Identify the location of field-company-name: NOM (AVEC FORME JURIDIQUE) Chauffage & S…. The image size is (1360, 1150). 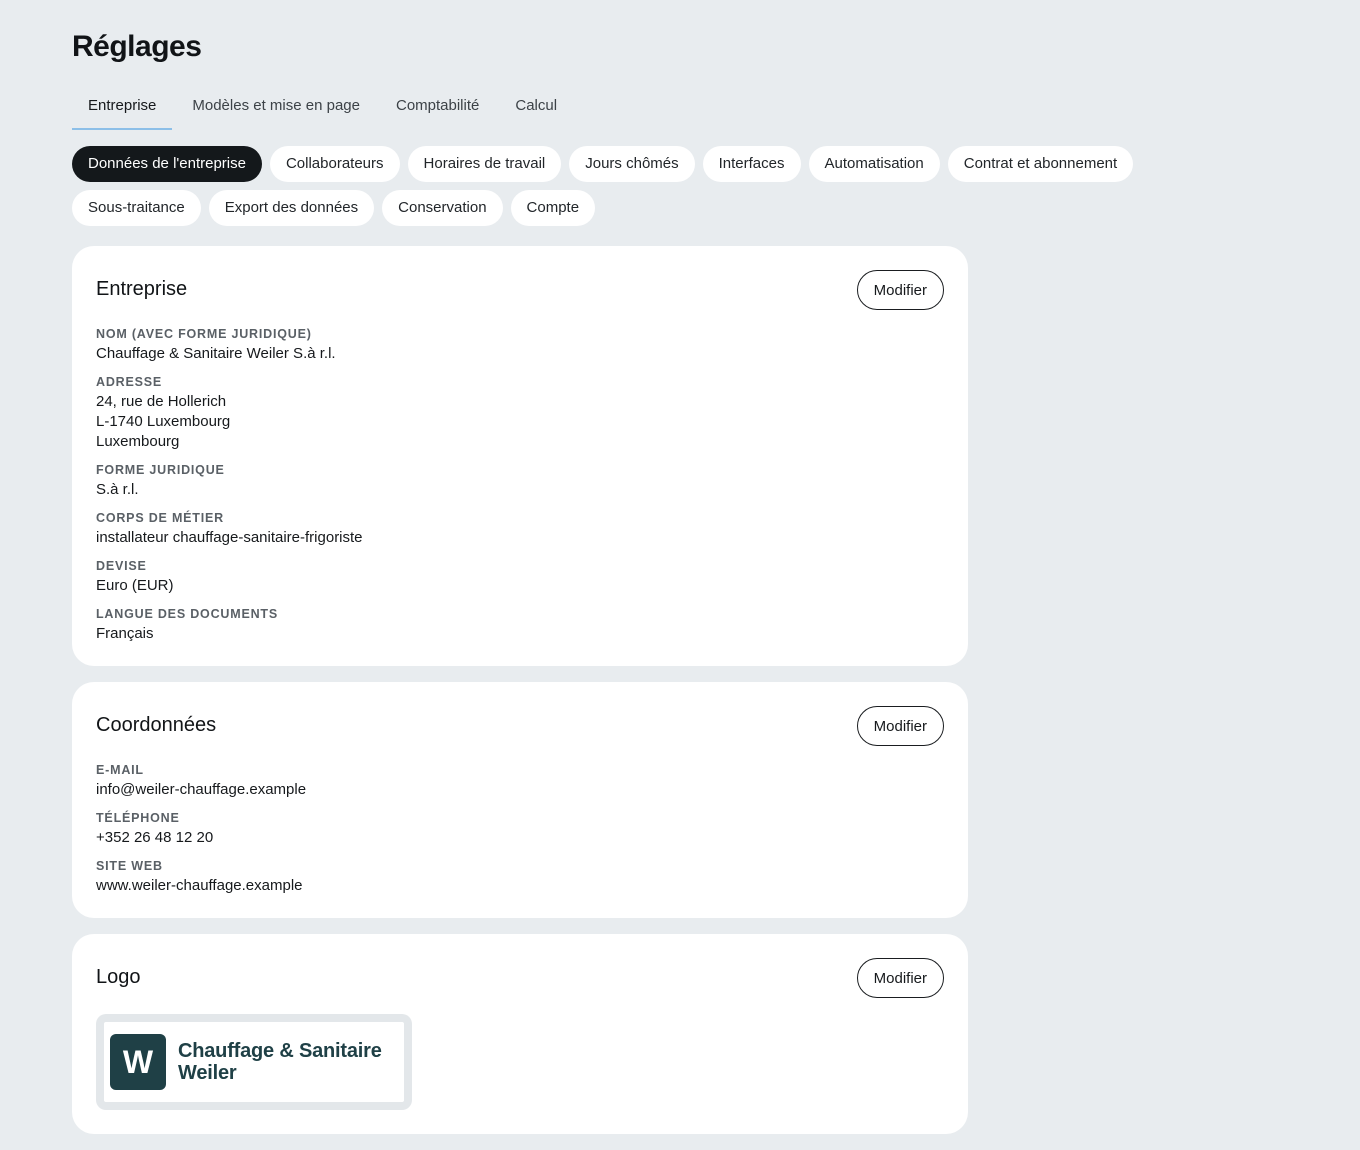
(229, 345).